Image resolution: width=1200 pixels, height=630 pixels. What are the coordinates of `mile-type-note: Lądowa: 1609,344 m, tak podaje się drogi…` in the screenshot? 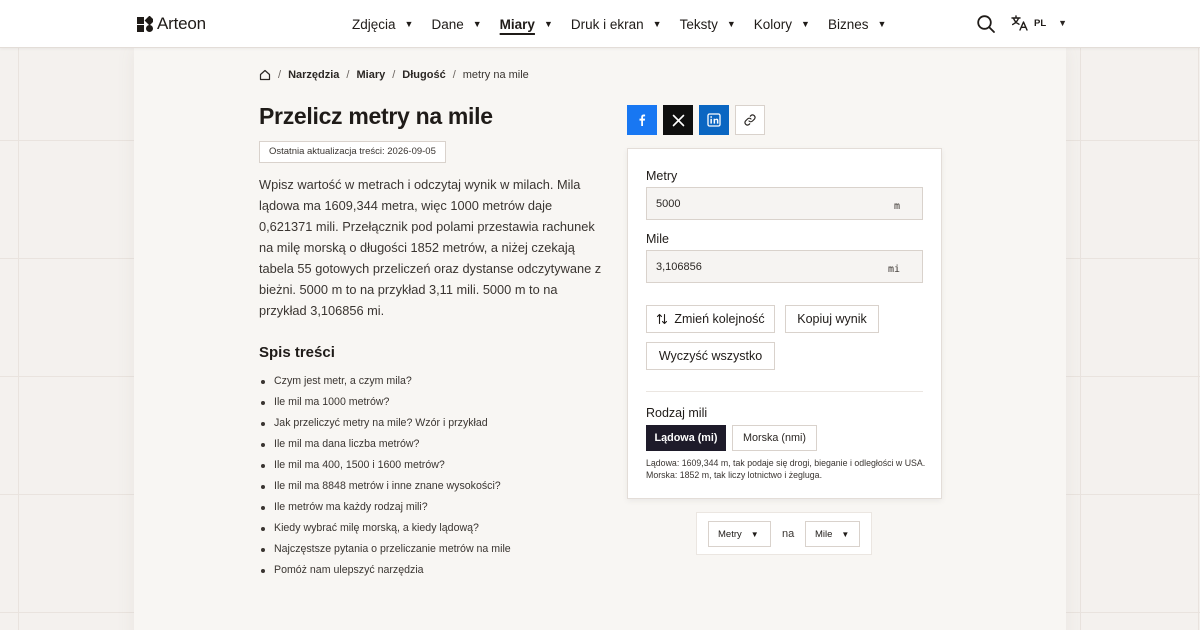 It's located at (786, 469).